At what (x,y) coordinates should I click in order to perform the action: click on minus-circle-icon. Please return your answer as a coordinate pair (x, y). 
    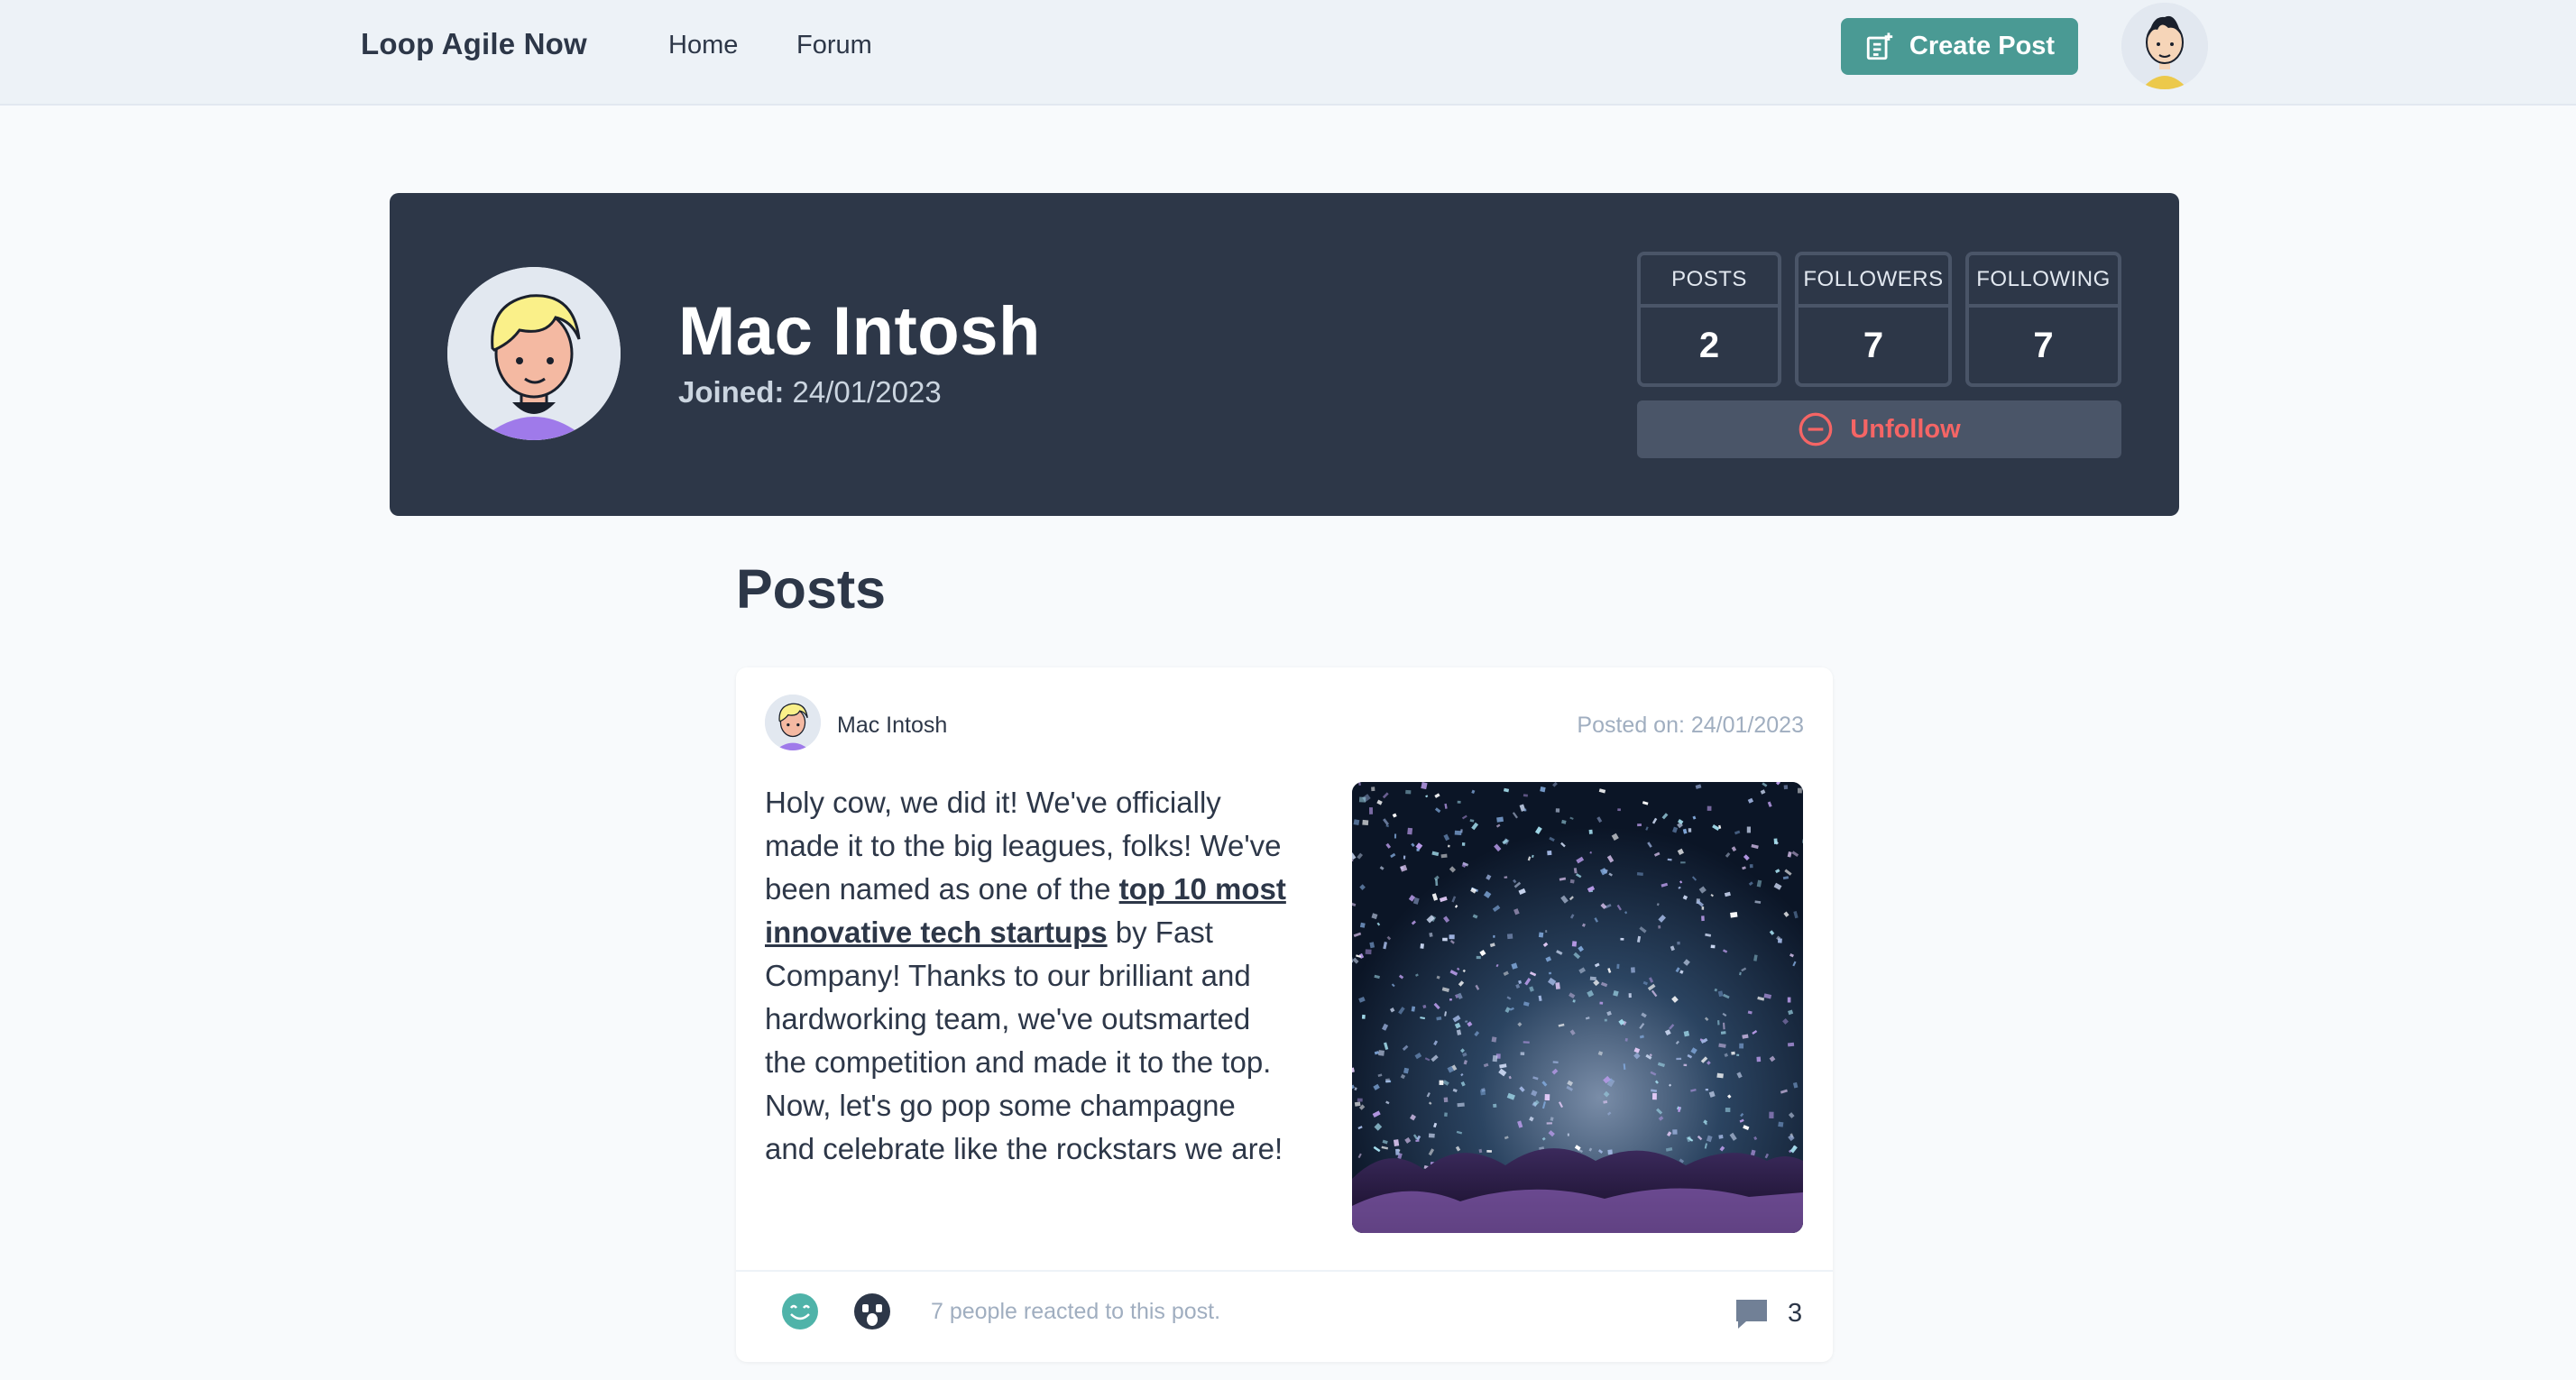
    Looking at the image, I should click on (1816, 429).